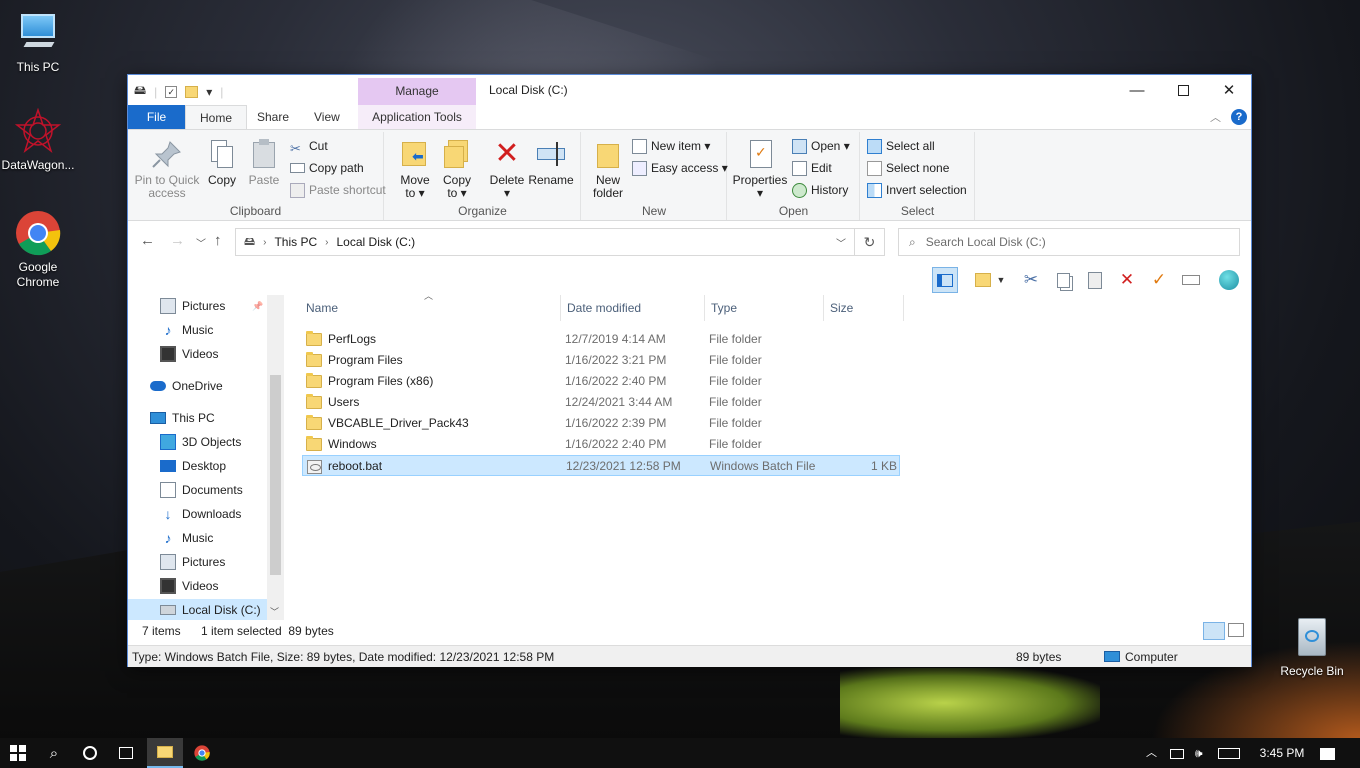 The image size is (1360, 768). Describe the element at coordinates (140, 91) in the screenshot. I see `drive-icon: 🖴` at that location.